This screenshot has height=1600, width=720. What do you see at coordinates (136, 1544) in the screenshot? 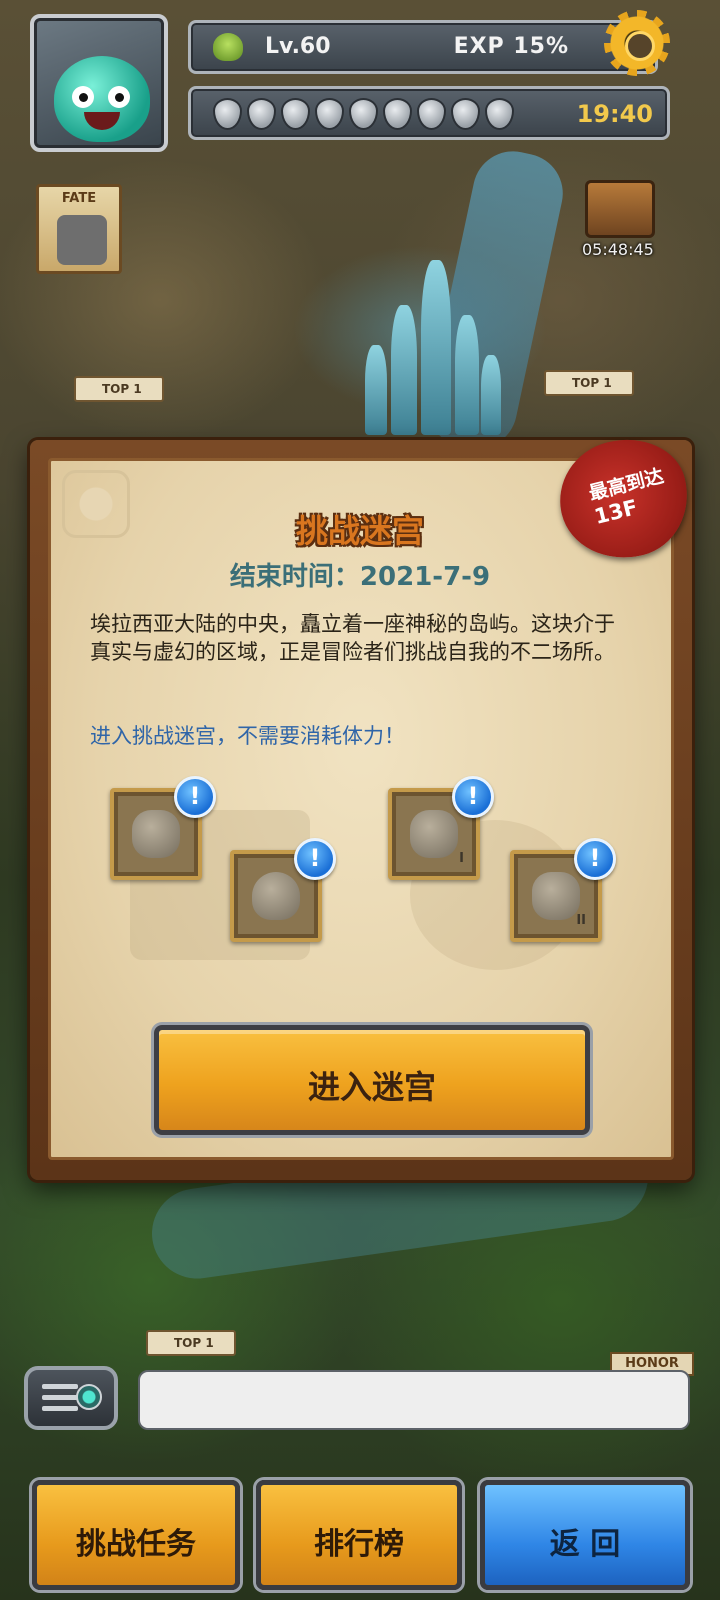
I see `challenge-tasks-label: 挑战任务` at bounding box center [136, 1544].